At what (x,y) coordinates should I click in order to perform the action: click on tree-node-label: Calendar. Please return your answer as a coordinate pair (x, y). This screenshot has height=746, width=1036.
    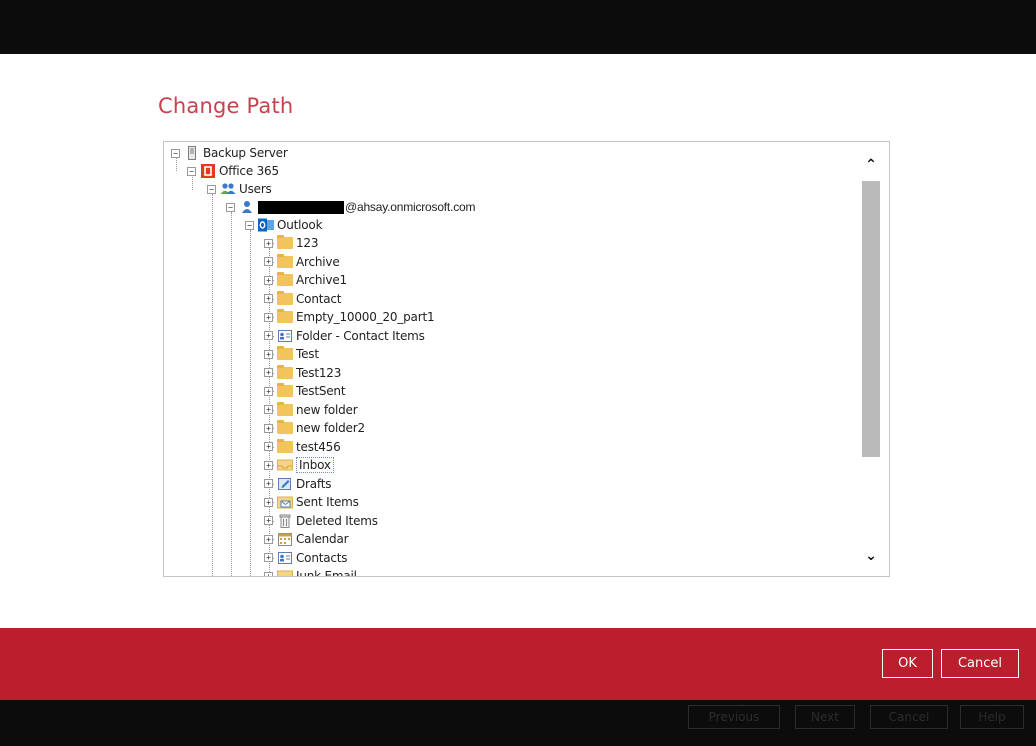
    Looking at the image, I should click on (322, 539).